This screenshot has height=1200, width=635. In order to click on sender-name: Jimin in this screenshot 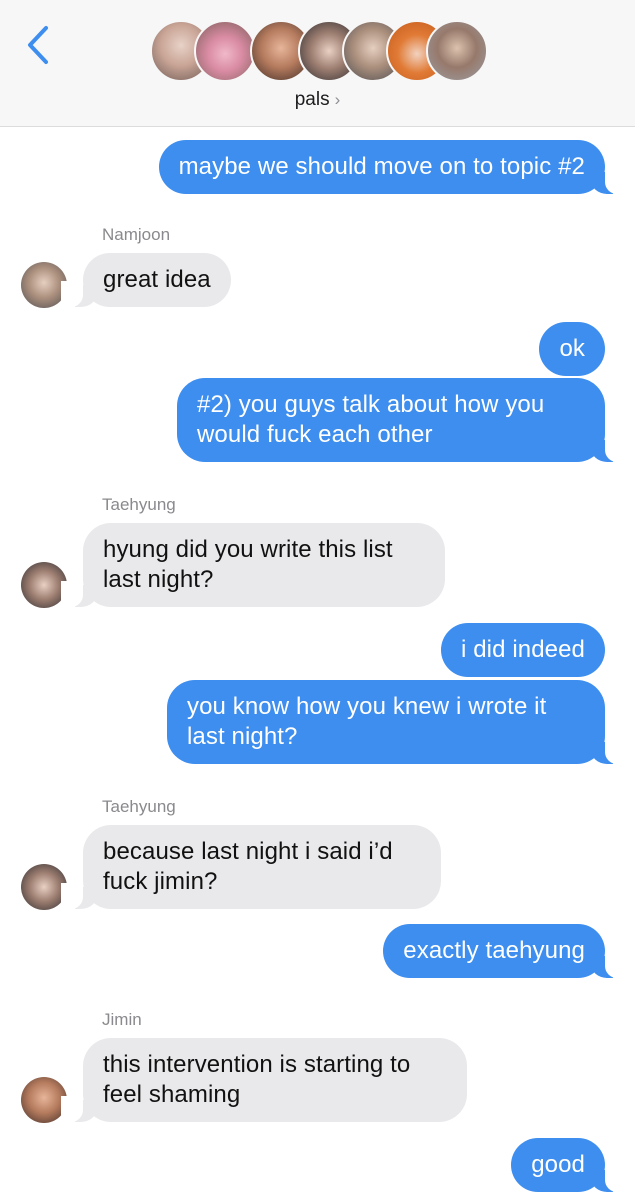, I will do `click(122, 1019)`.